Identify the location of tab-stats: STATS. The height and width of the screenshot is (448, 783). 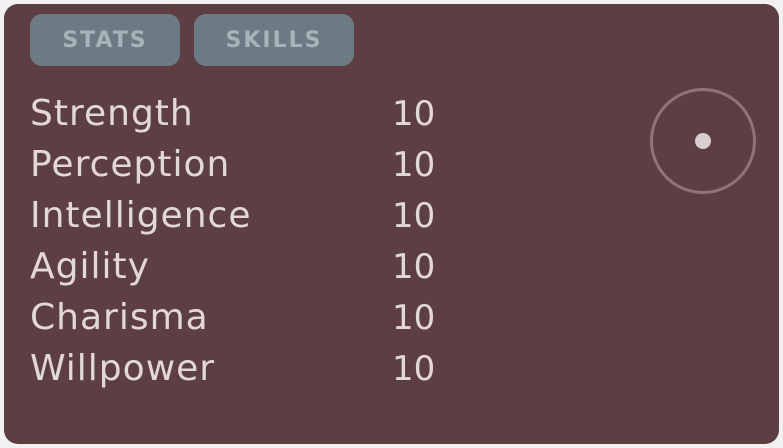
(105, 40).